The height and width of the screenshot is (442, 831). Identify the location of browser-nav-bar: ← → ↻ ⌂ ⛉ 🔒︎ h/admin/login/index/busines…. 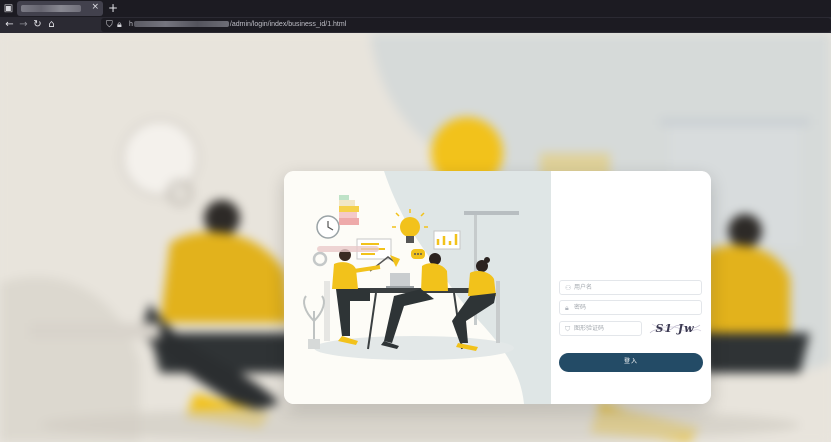
(415, 25).